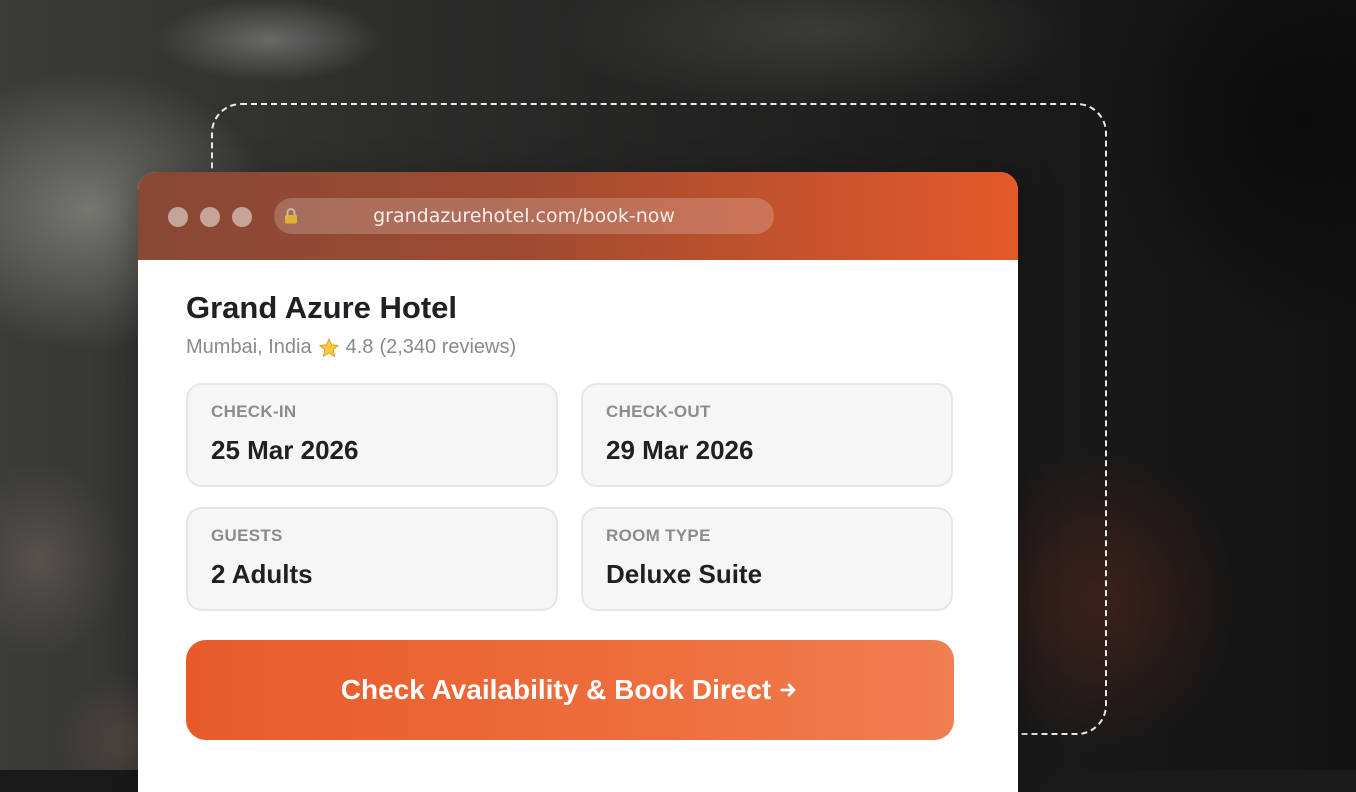 The height and width of the screenshot is (792, 1356). What do you see at coordinates (262, 574) in the screenshot?
I see `guests-value: 2 Adults` at bounding box center [262, 574].